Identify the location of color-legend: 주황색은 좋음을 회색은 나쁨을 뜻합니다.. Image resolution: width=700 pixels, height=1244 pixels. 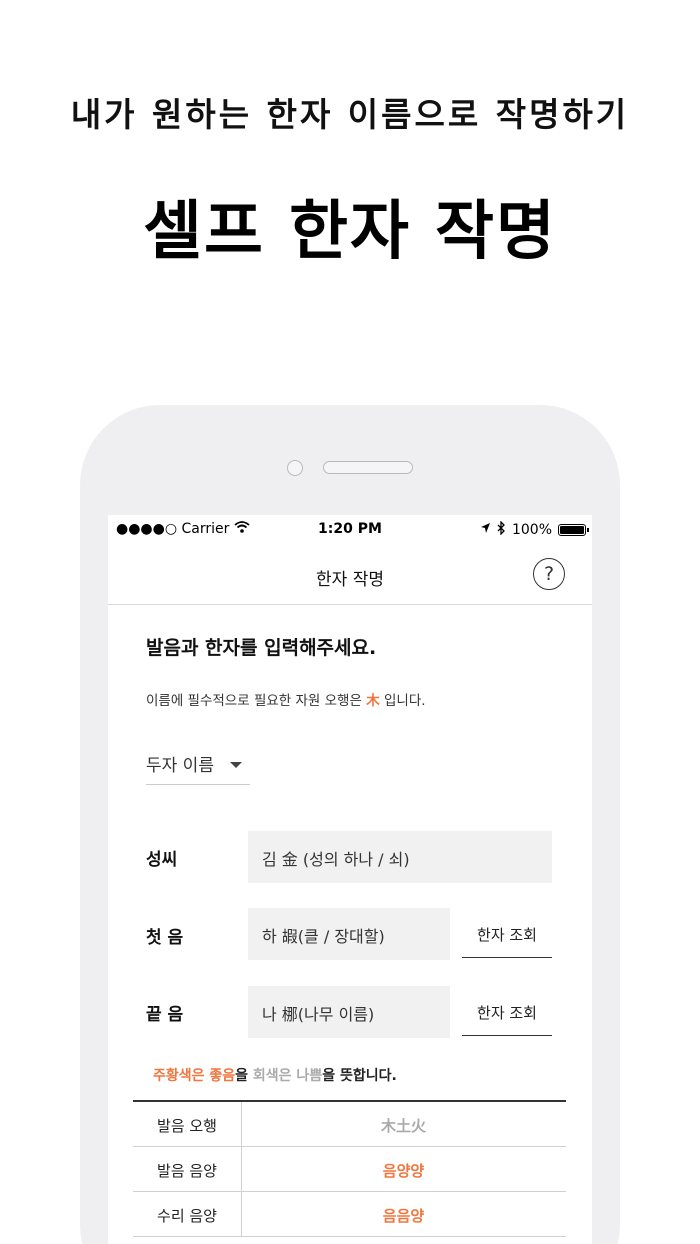
(275, 1075).